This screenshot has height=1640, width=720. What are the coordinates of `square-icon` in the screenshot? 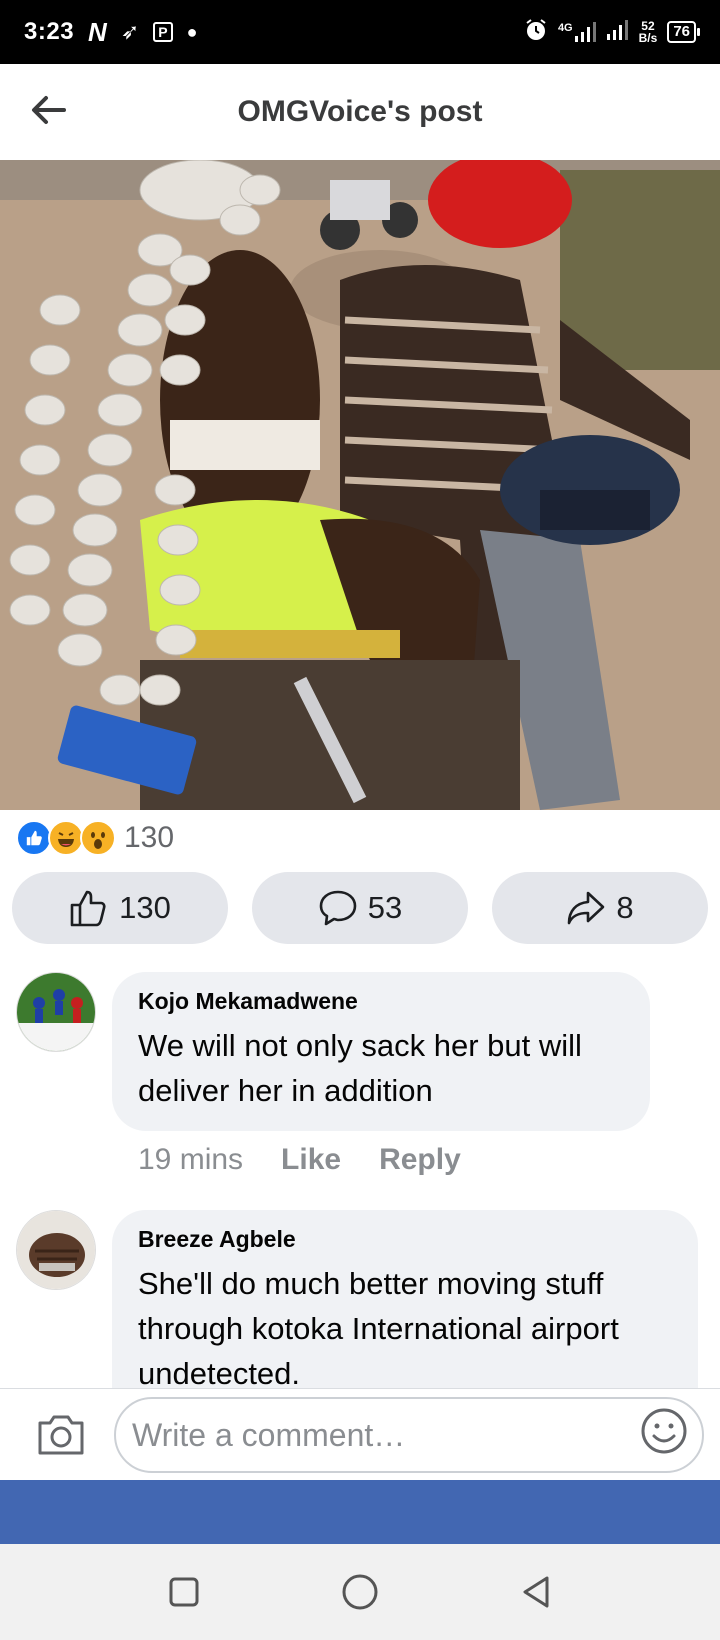 It's located at (184, 1592).